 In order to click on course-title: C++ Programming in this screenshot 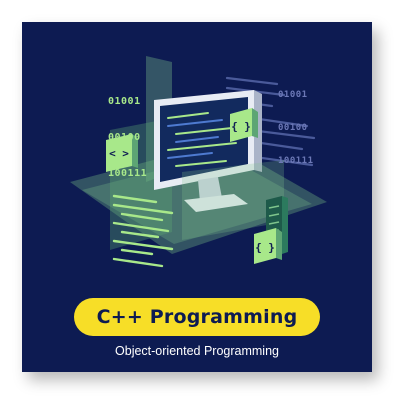, I will do `click(197, 317)`.